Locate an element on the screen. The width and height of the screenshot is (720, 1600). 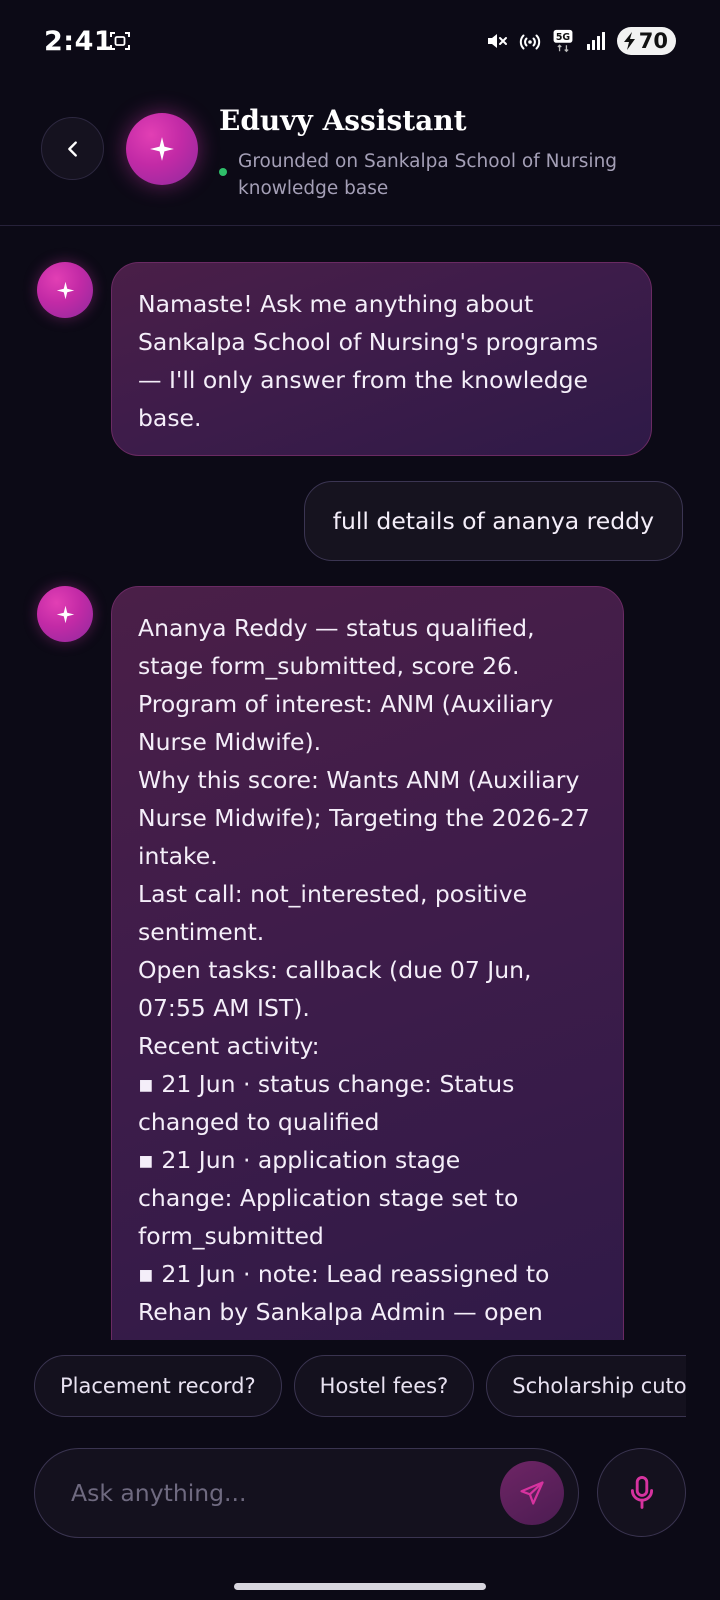
battery-level: 70 is located at coordinates (653, 41).